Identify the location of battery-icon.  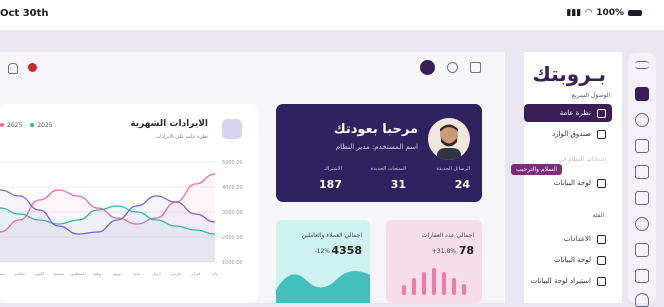
(635, 13).